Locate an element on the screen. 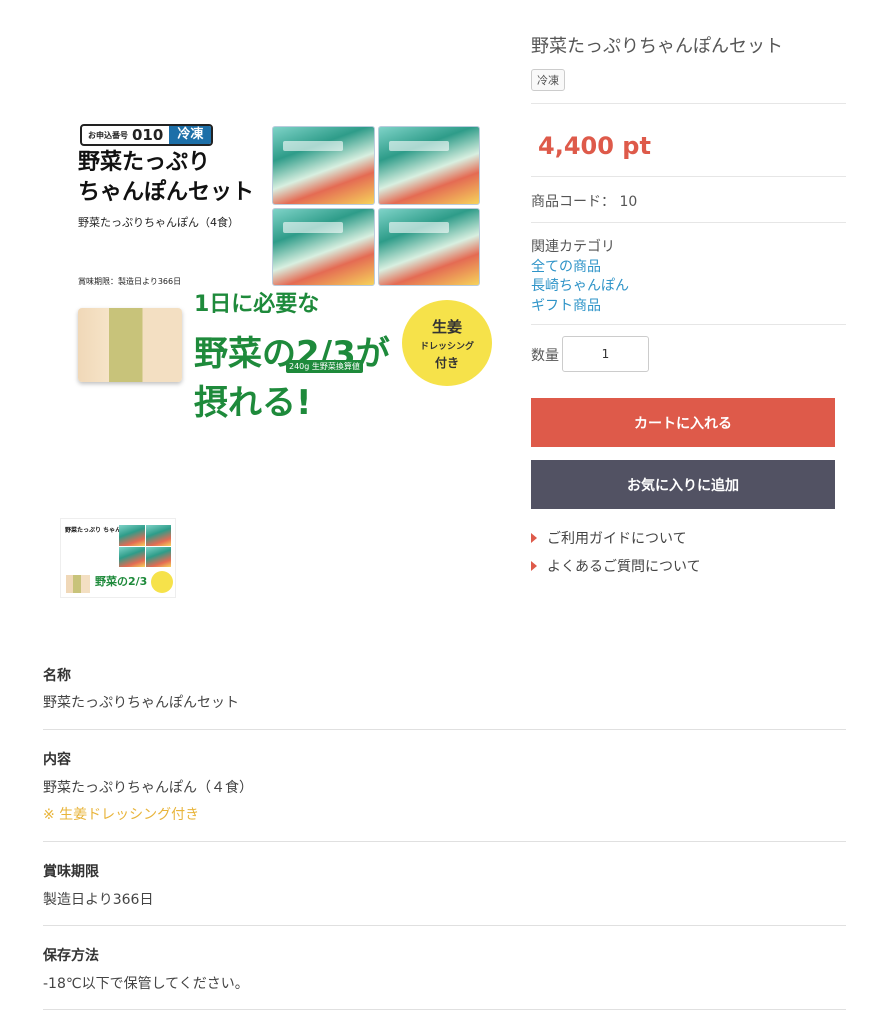  thumbnail-ginger-badge is located at coordinates (162, 582).